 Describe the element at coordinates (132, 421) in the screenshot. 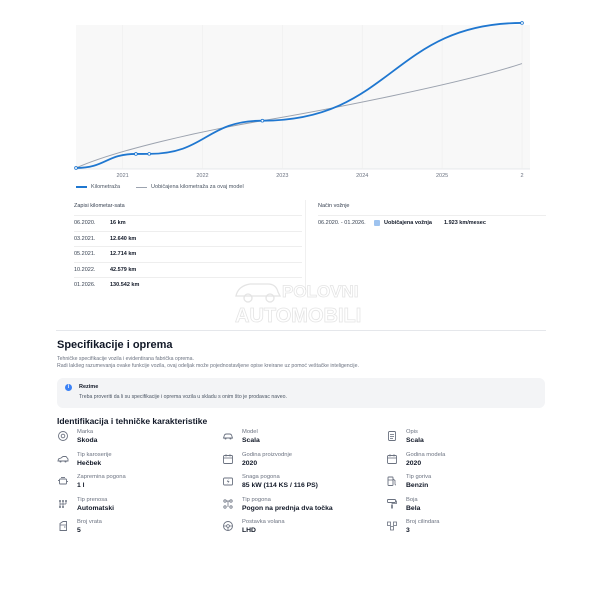

I see `subsection-title: Identifikacija i tehničke karakteristike` at that location.